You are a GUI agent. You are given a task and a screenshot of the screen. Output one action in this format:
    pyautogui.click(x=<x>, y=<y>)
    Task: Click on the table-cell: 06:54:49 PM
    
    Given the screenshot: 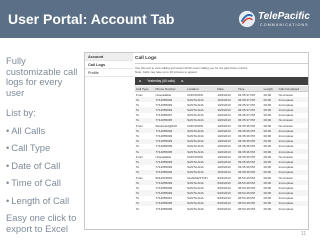 What is the action you would take?
    pyautogui.click(x=247, y=208)
    